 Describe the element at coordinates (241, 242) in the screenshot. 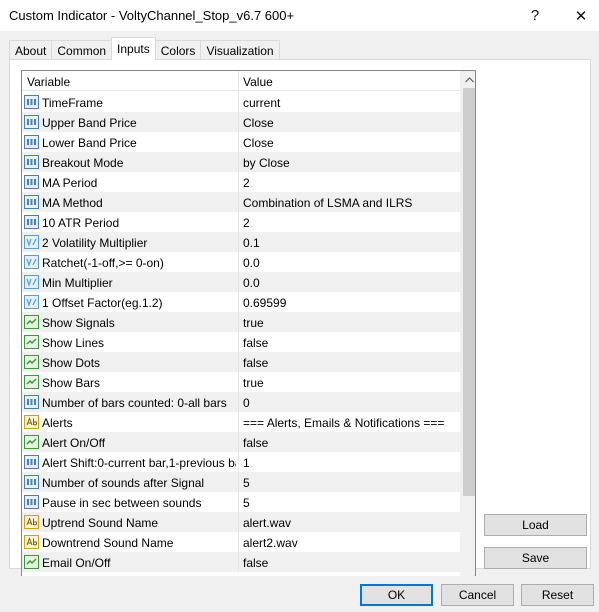

I see `table-row: 2 Volatility Multiplier 0.1` at that location.